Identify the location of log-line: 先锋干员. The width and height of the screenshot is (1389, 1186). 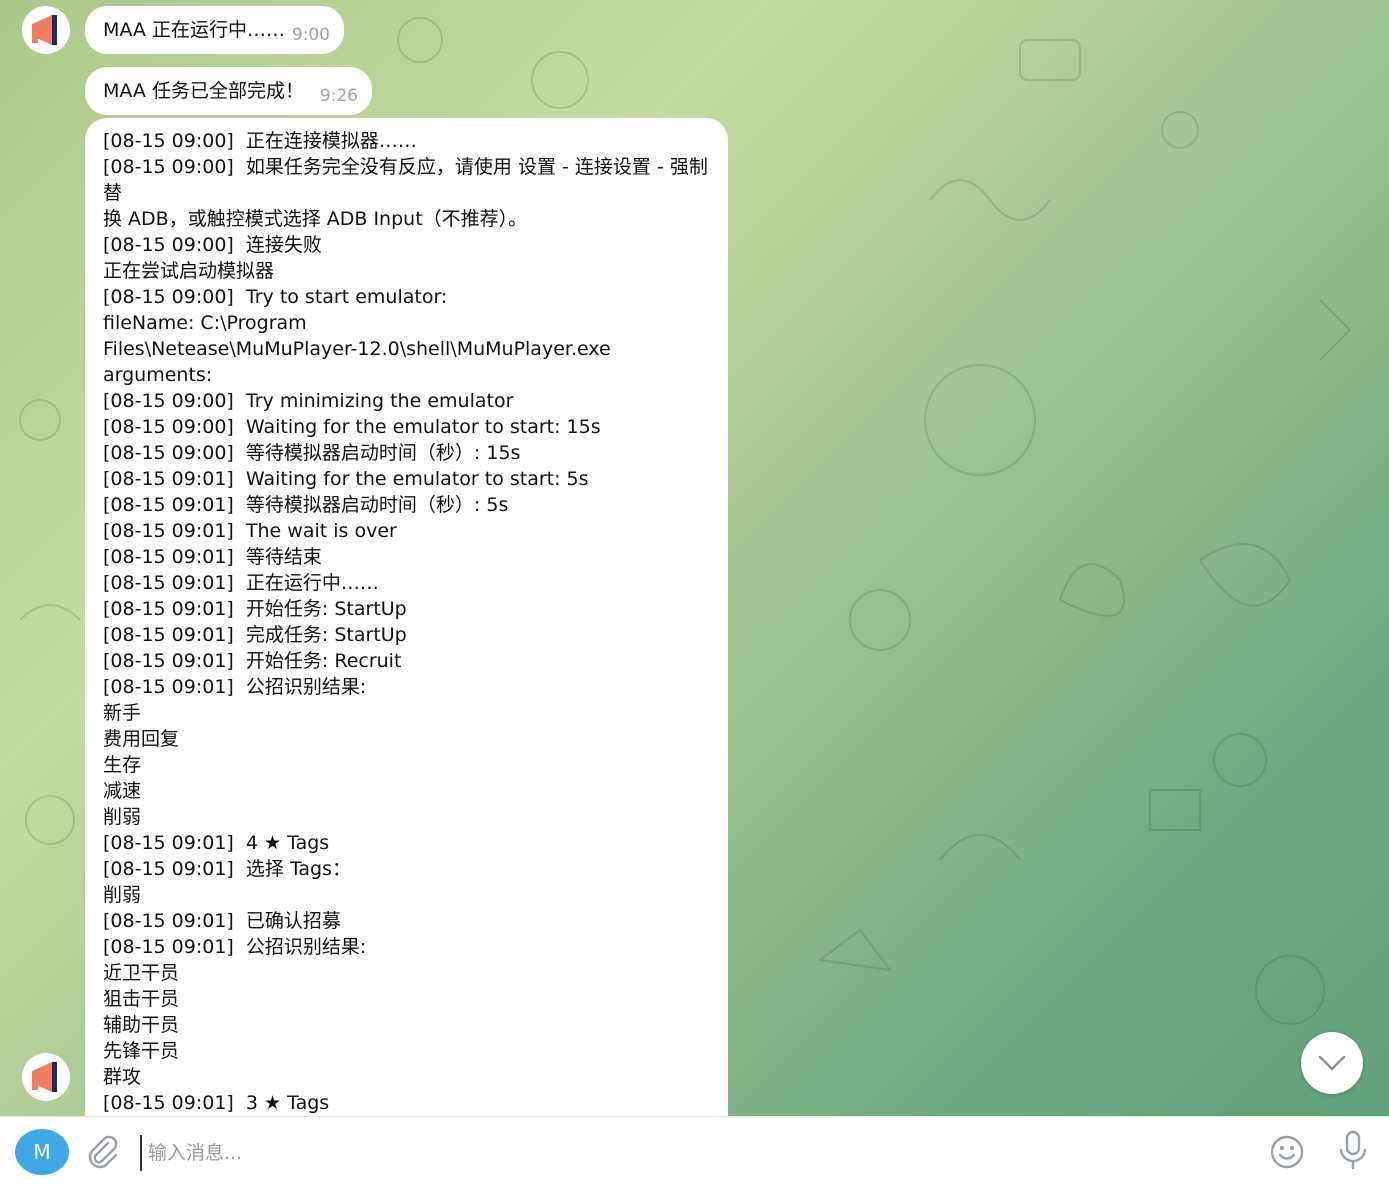
(141, 1051).